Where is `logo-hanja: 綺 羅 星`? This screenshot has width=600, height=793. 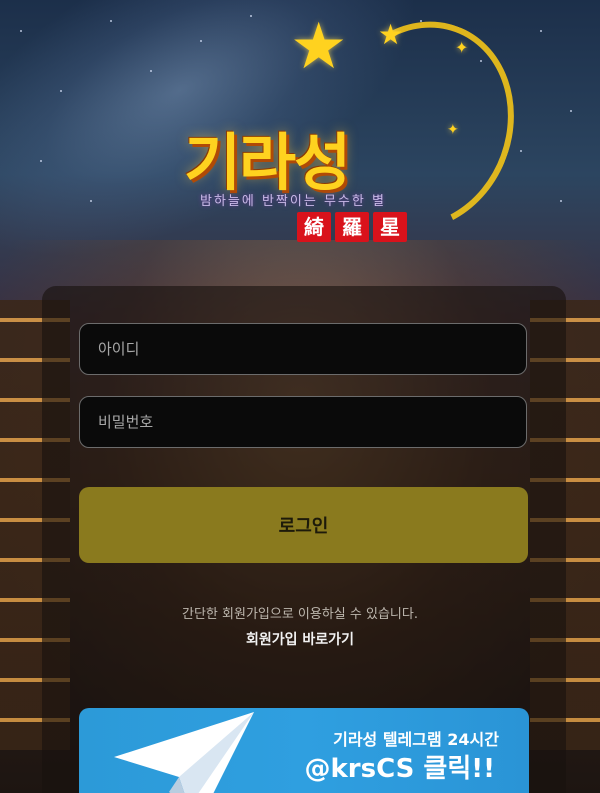 logo-hanja: 綺 羅 星 is located at coordinates (352, 227).